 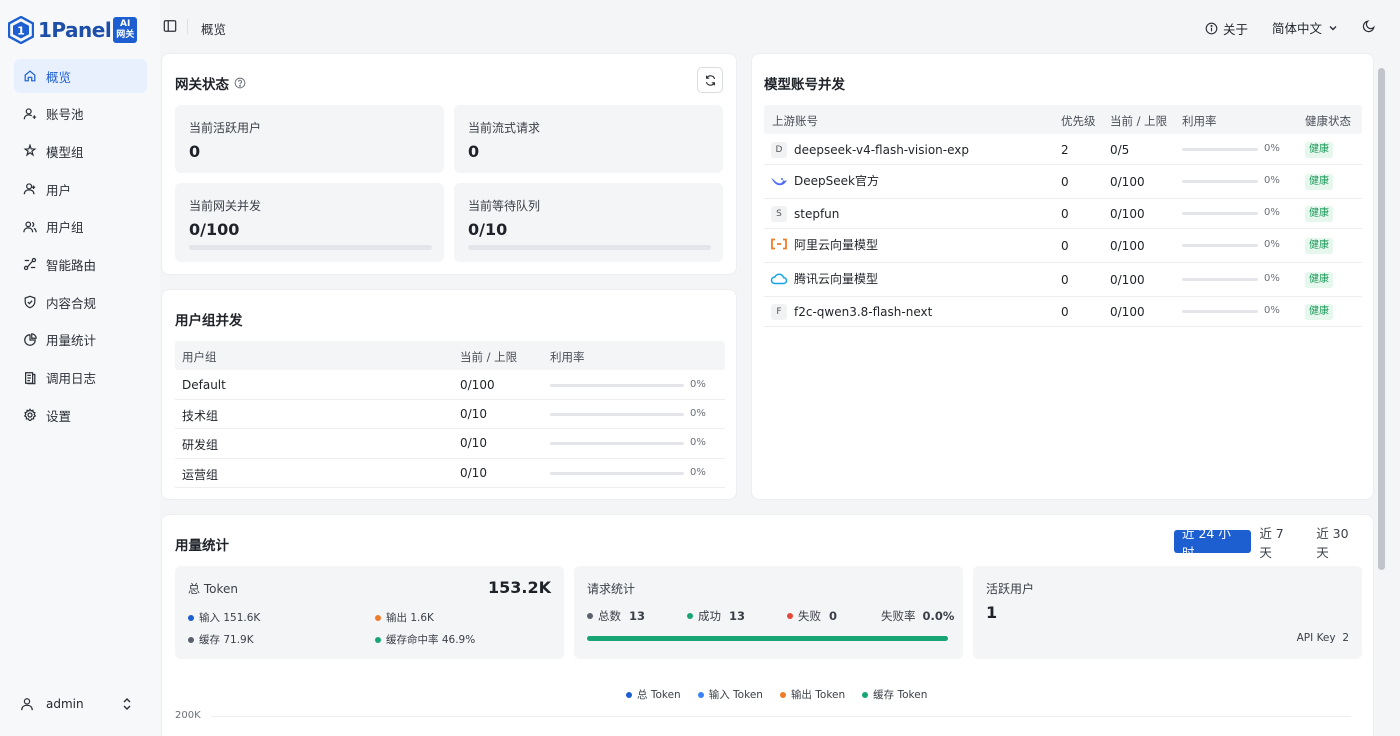 I want to click on range-7d: 近 7 天, so click(x=1279, y=543).